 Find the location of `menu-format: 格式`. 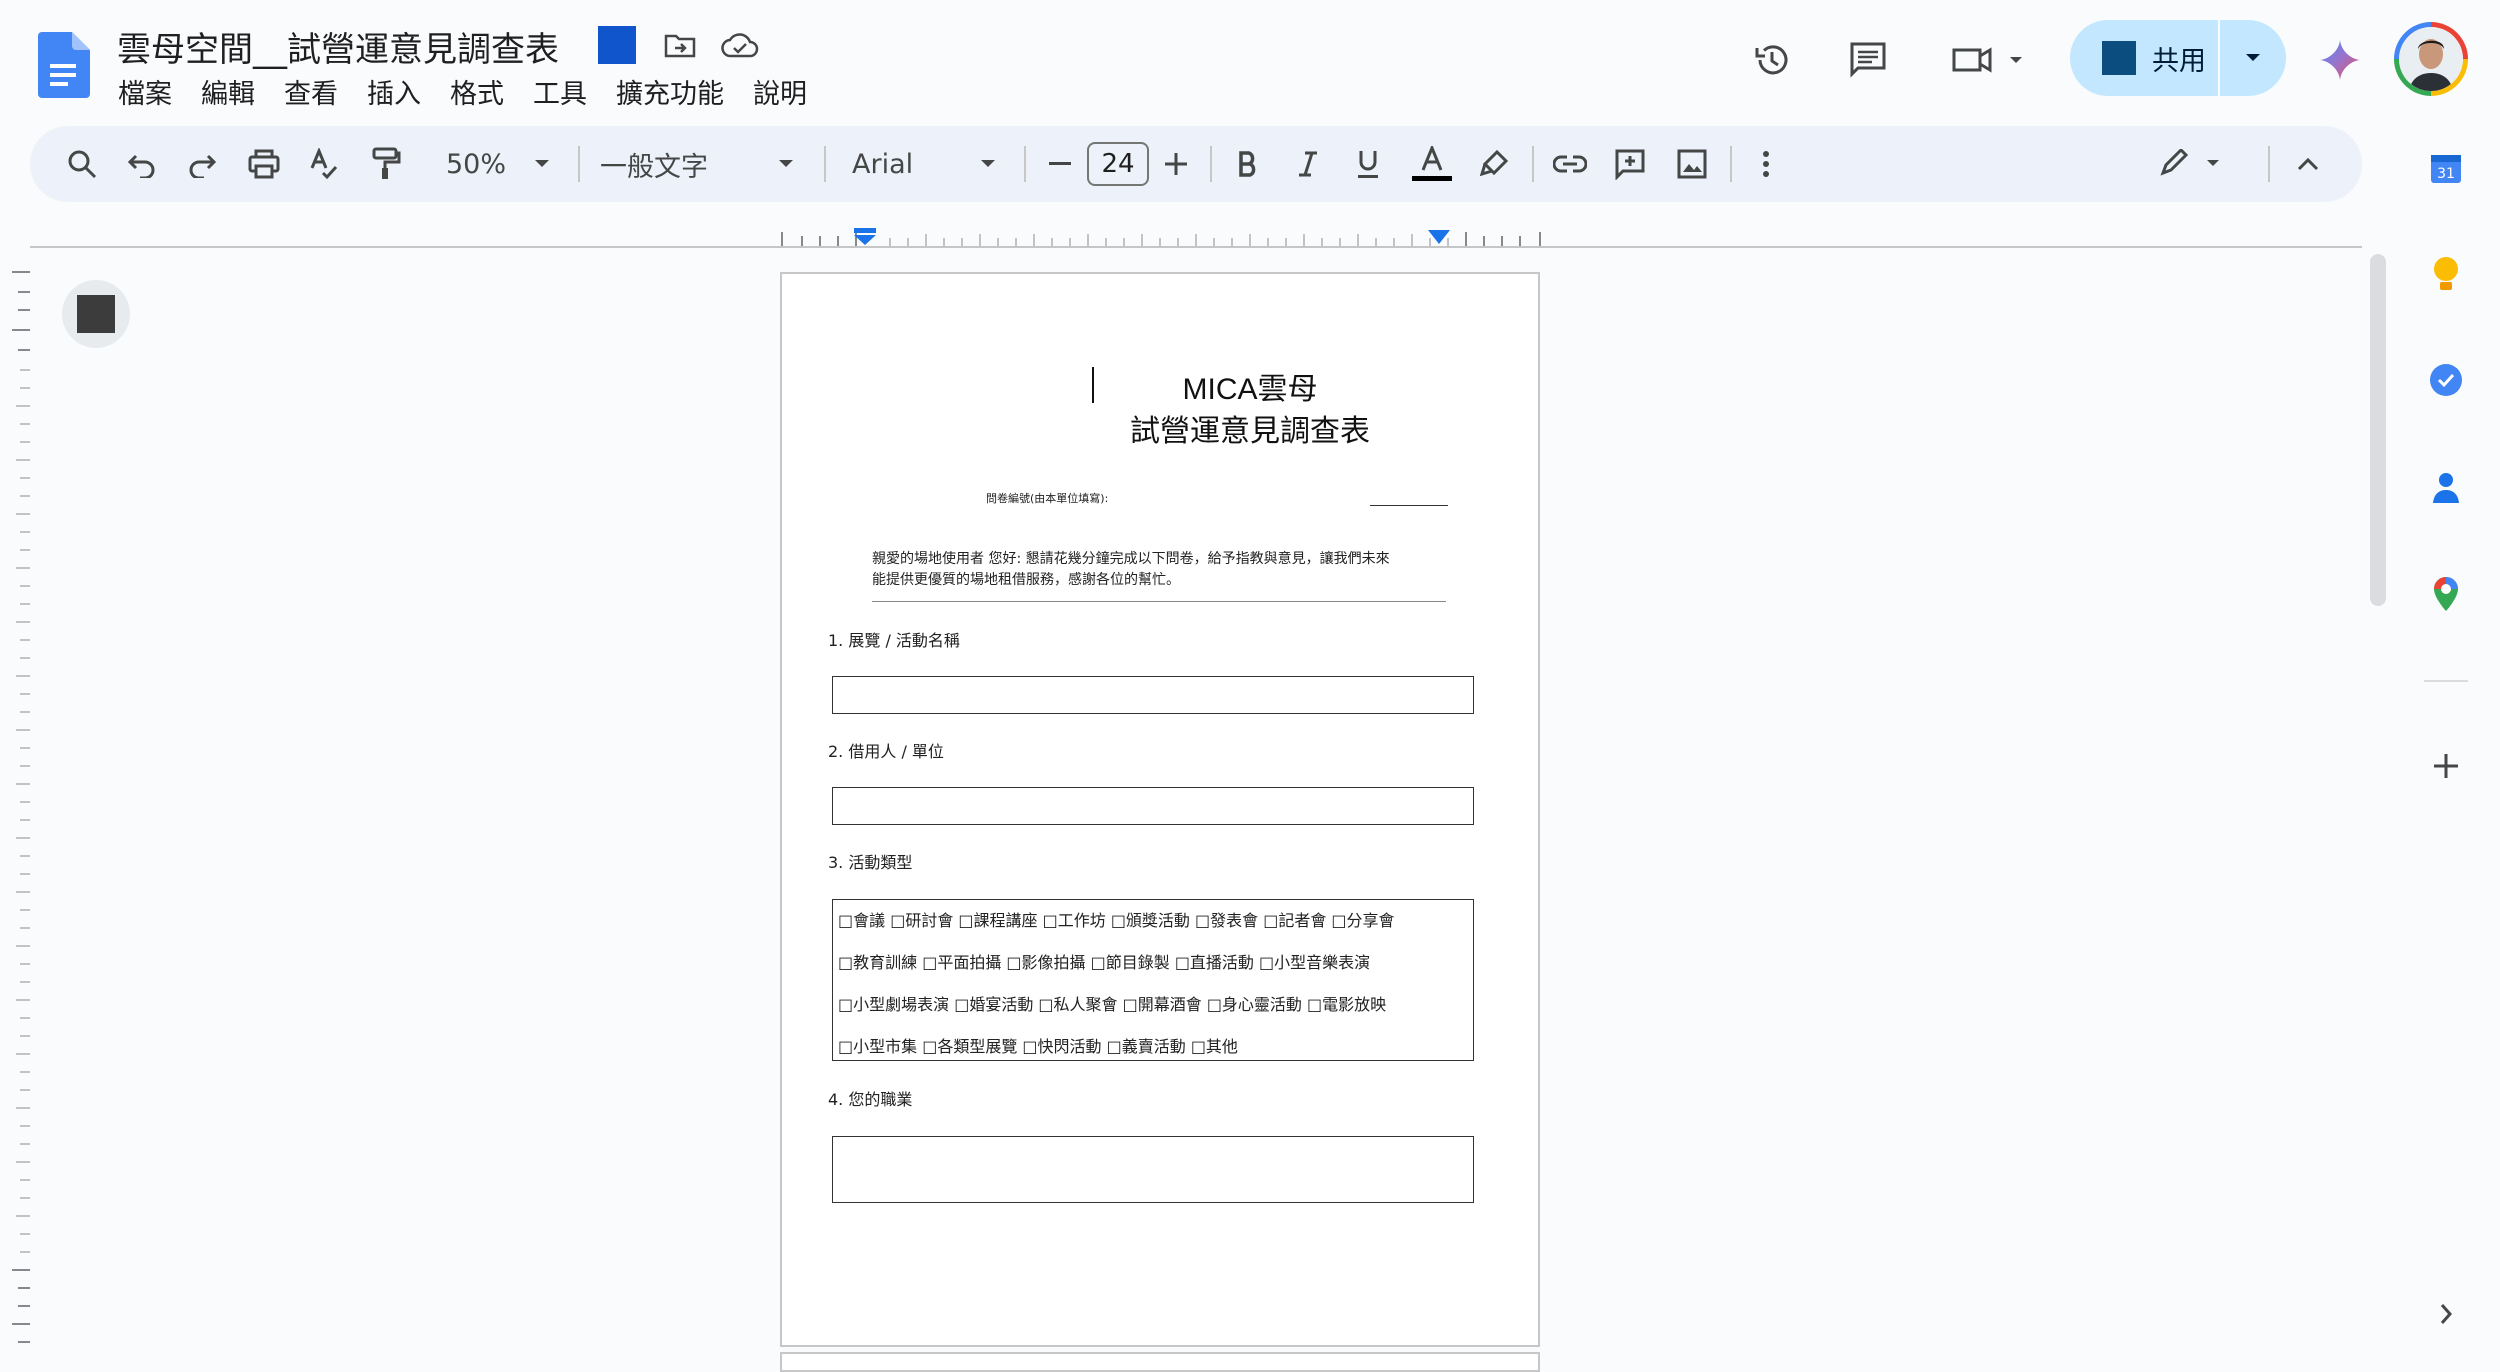

menu-format: 格式 is located at coordinates (477, 91).